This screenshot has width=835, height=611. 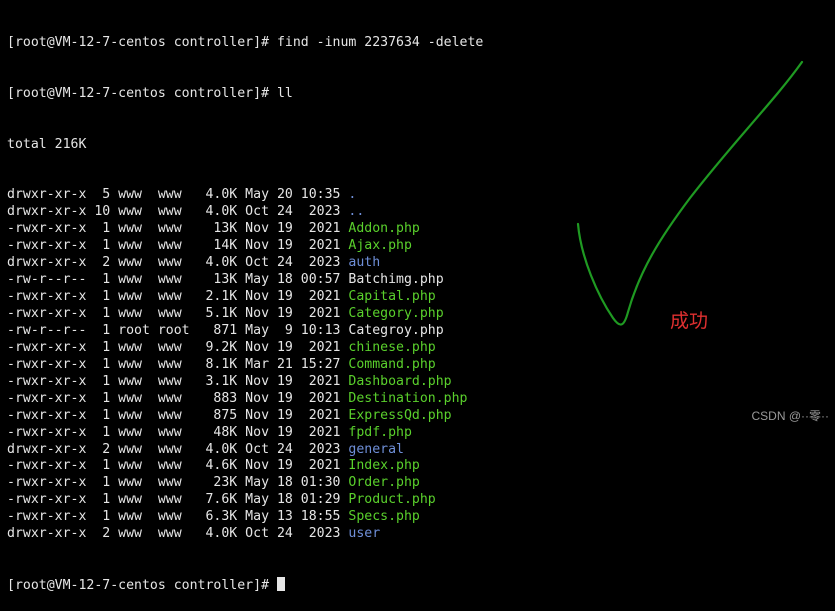 I want to click on final-prompt-line: [root@VM-12-7-centos controller]#, so click(x=245, y=585).